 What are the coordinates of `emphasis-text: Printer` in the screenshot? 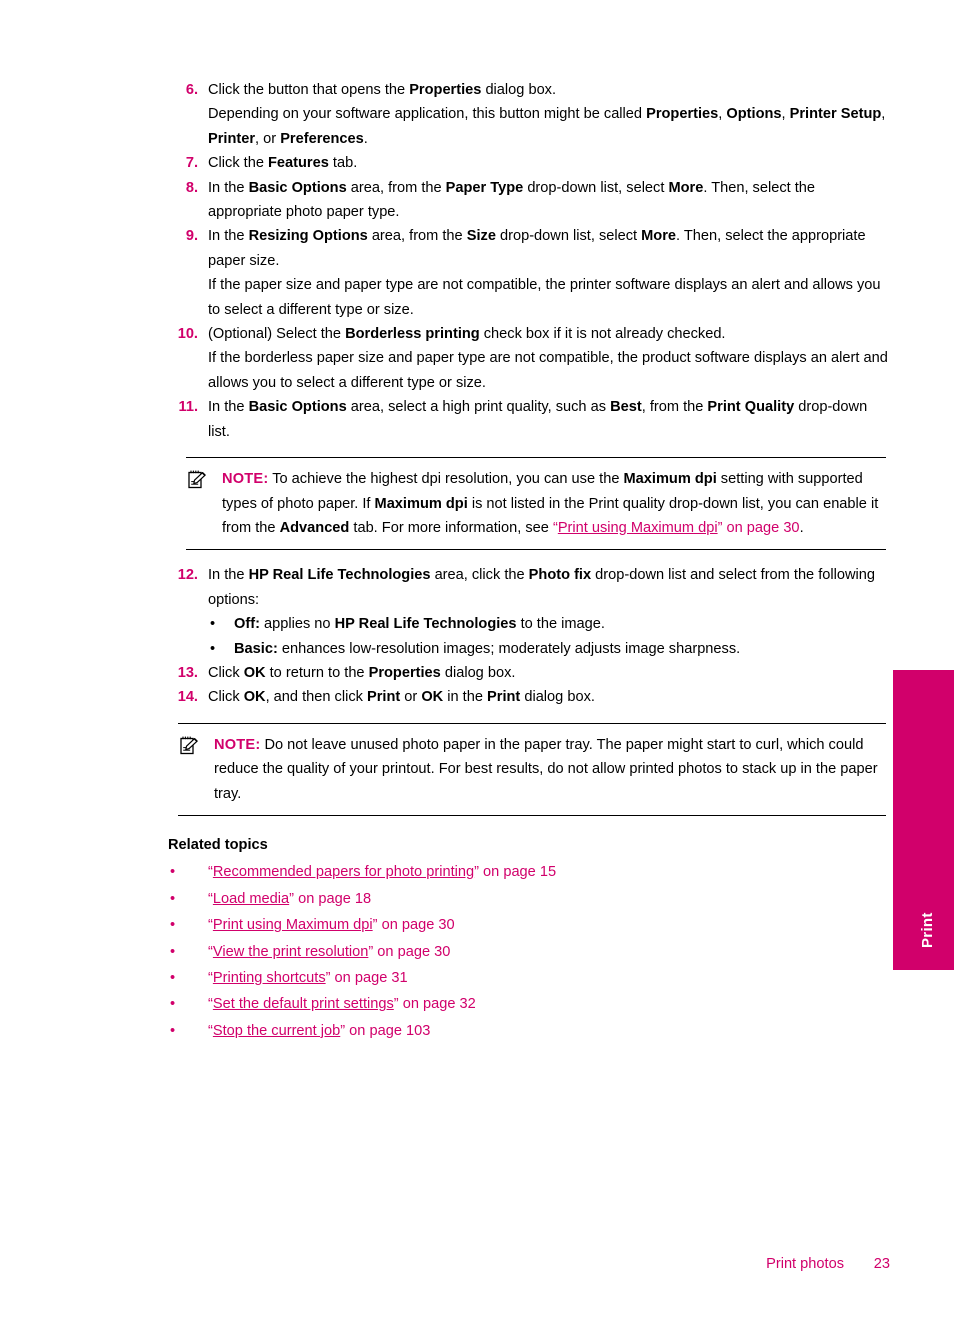 It's located at (232, 138).